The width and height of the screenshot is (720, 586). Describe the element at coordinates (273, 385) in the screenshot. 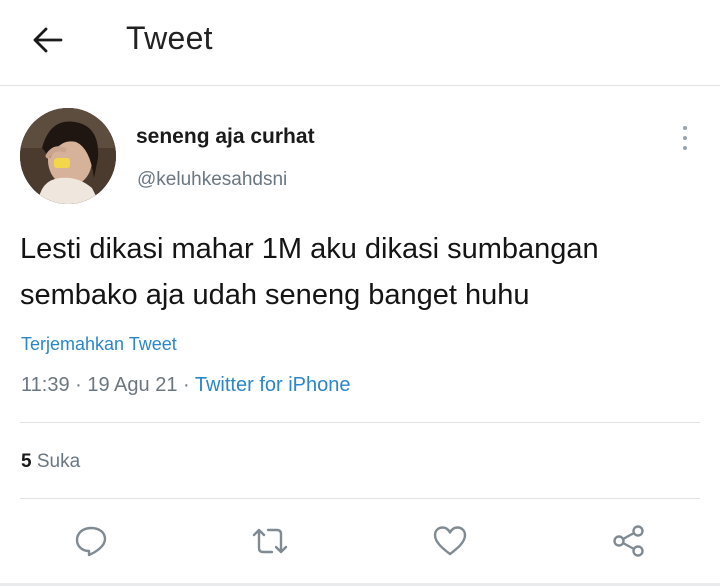

I see `tweet-source-link: Twitter for iPhone` at that location.